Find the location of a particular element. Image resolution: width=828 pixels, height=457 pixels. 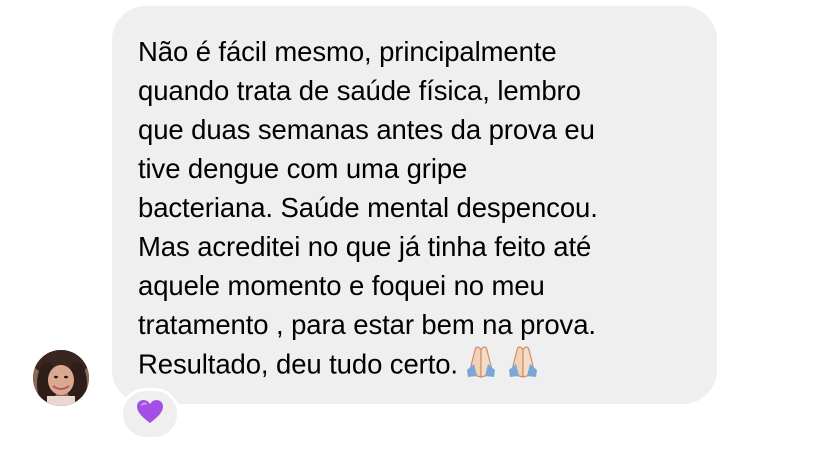

message-line: que duas semanas antes da prova eu is located at coordinates (366, 129).